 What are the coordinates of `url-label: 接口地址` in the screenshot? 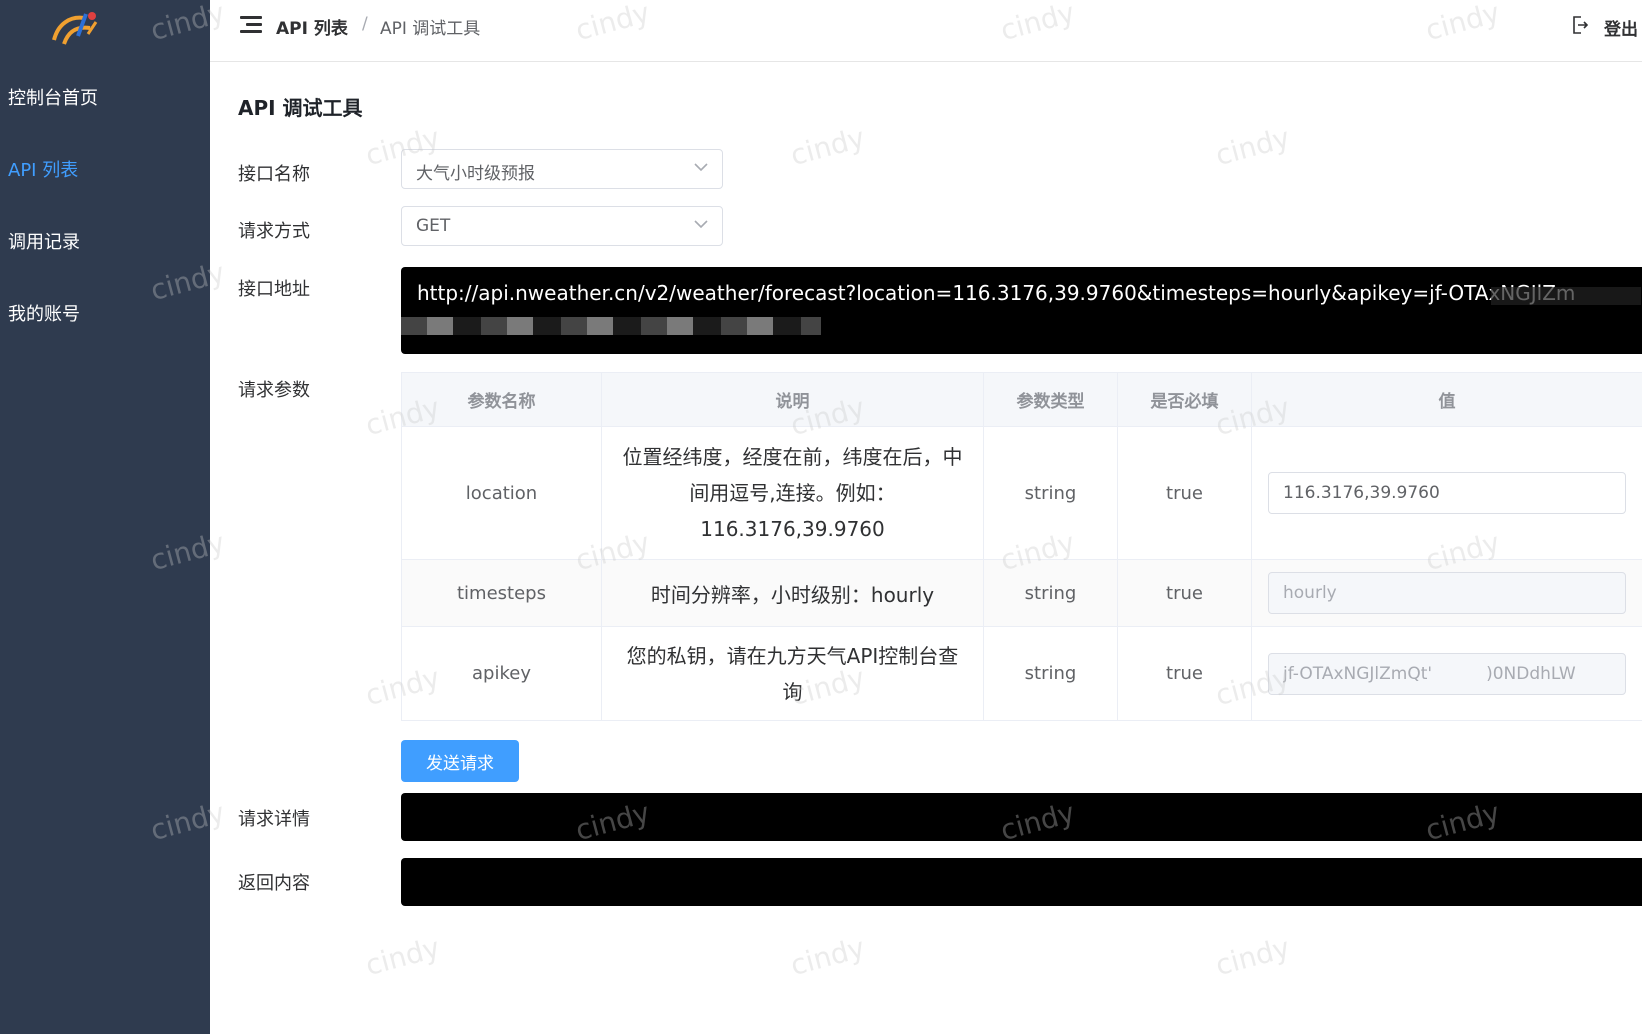 It's located at (274, 289).